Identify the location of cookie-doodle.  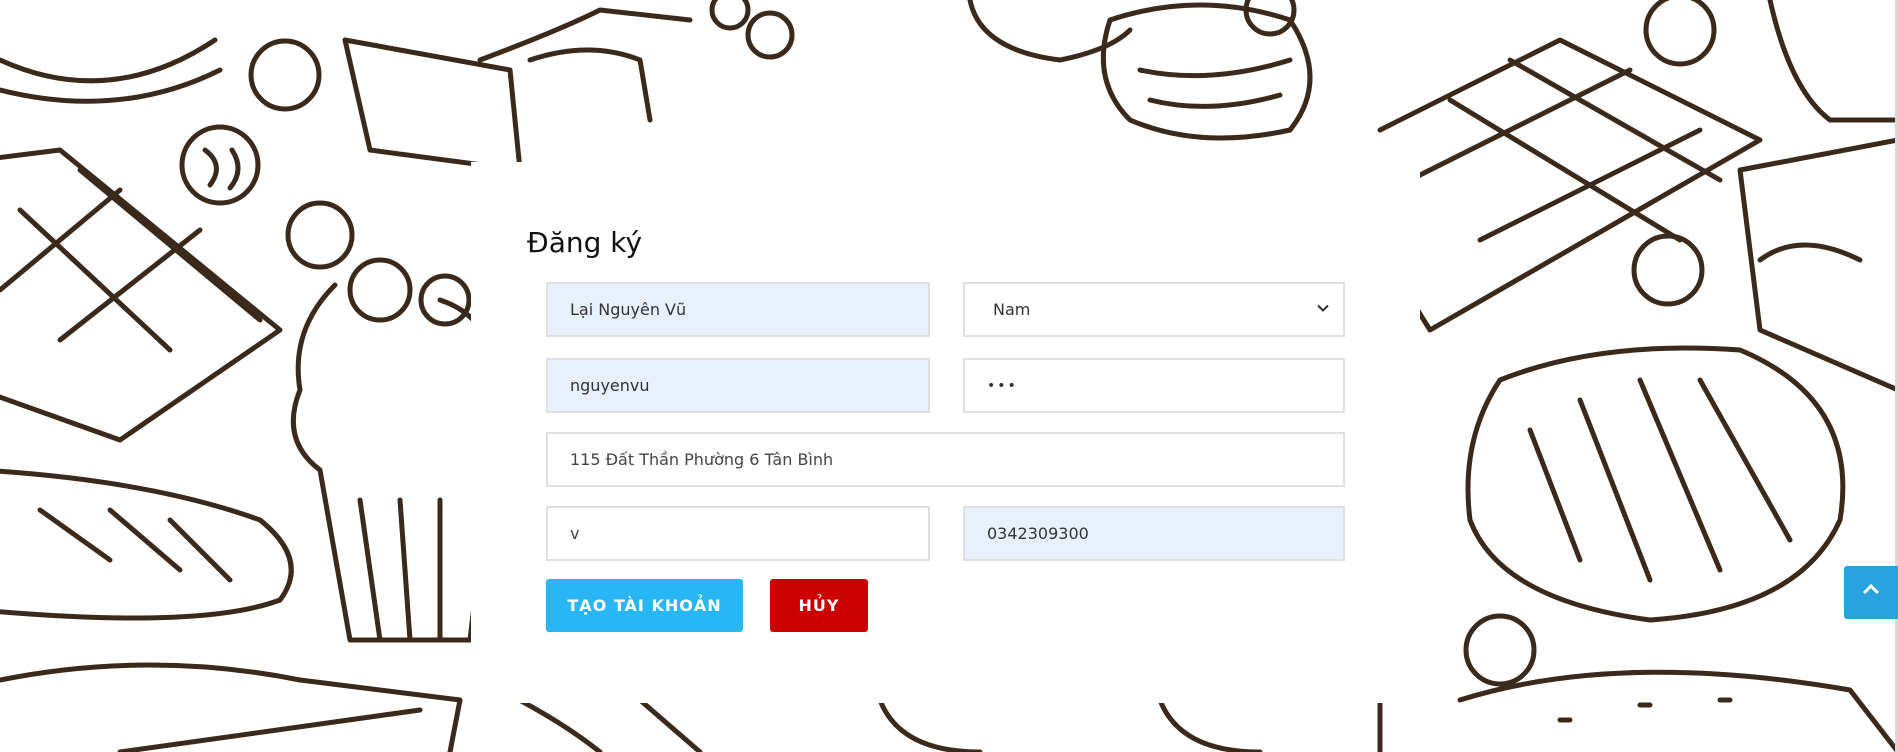
(1206, 71).